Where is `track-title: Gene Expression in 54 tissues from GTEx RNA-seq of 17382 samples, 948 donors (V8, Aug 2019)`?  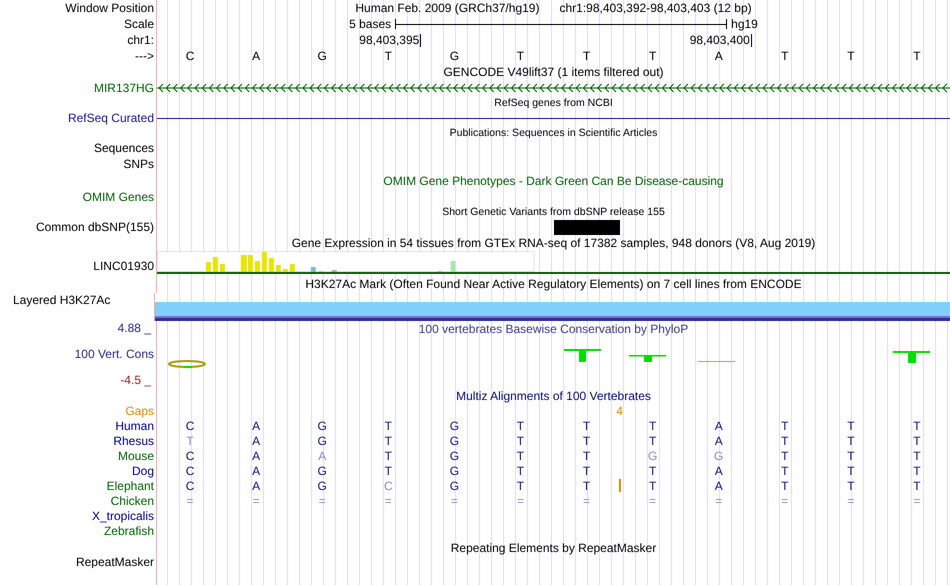 track-title: Gene Expression in 54 tissues from GTEx RNA-seq of 17382 samples, 948 donors (V8, Aug 2019) is located at coordinates (554, 243).